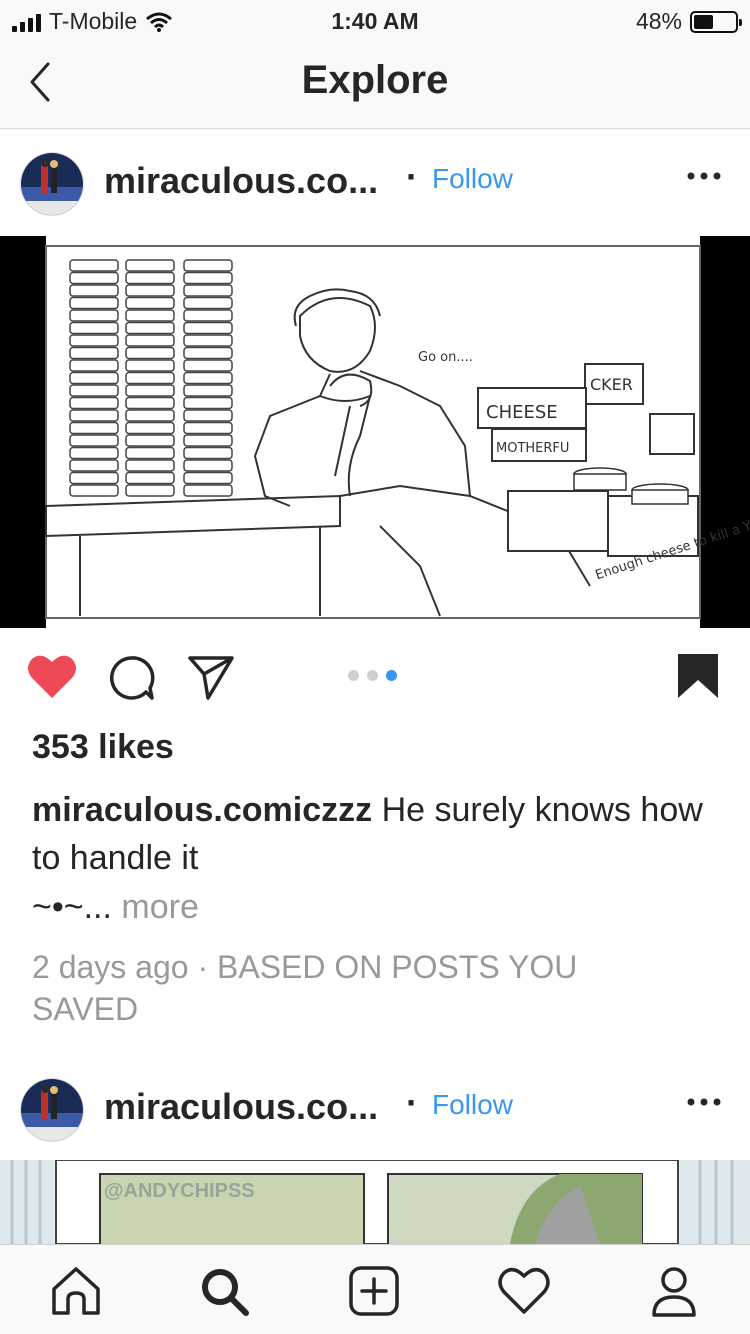 The image size is (750, 1334). I want to click on add-post-icon, so click(374, 1291).